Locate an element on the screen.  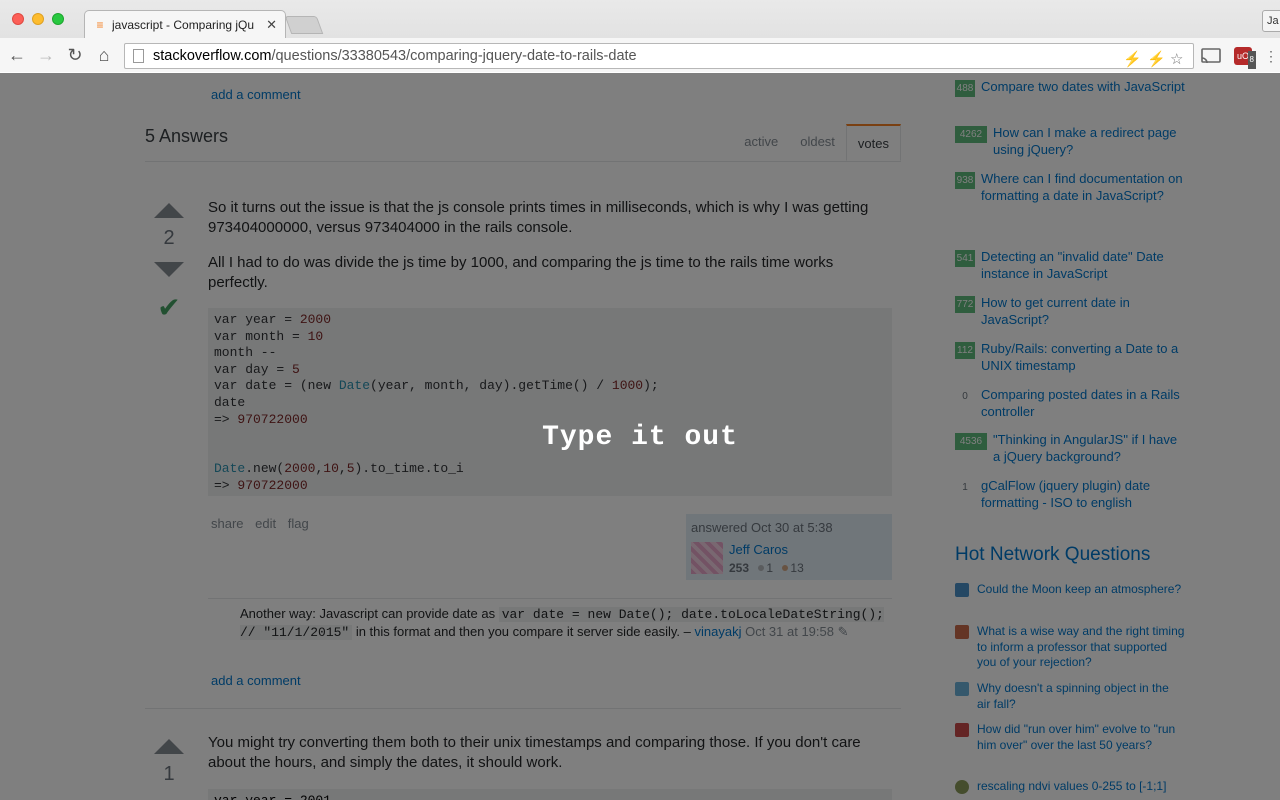
hot-question: Could the Moon keep an atmosphere? is located at coordinates (1070, 590).